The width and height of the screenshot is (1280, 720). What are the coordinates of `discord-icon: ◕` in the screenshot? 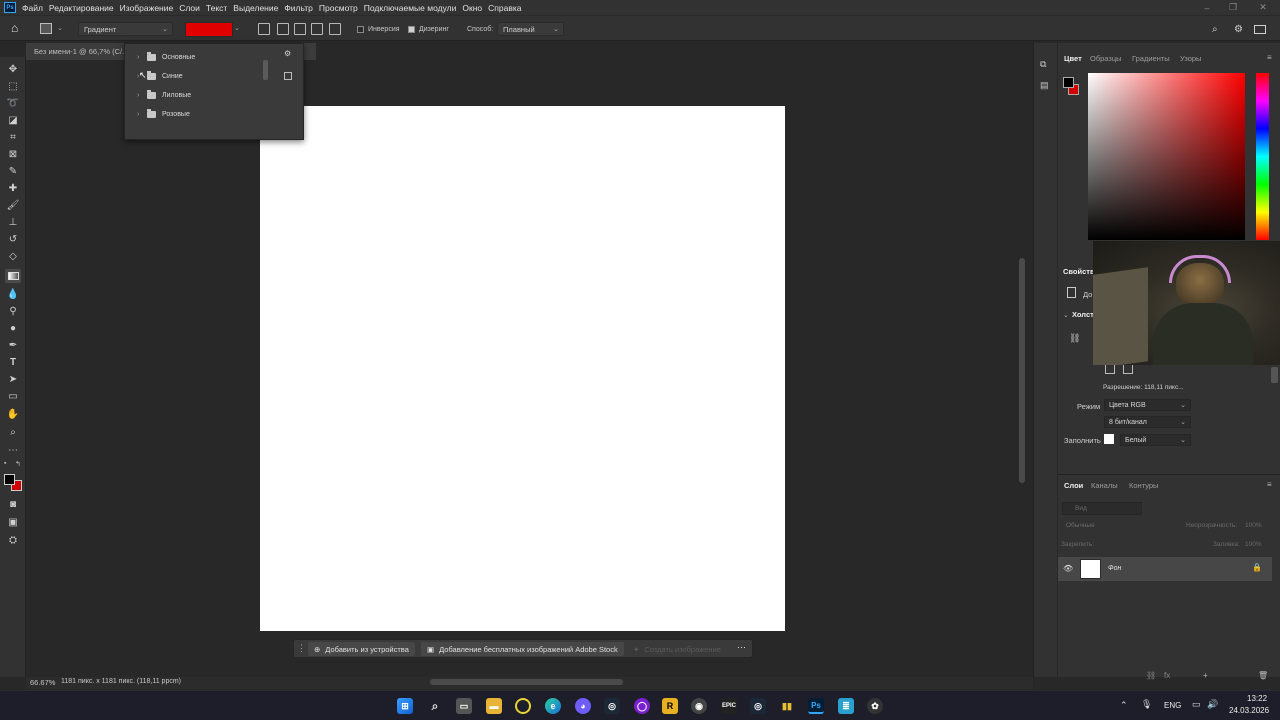 It's located at (583, 706).